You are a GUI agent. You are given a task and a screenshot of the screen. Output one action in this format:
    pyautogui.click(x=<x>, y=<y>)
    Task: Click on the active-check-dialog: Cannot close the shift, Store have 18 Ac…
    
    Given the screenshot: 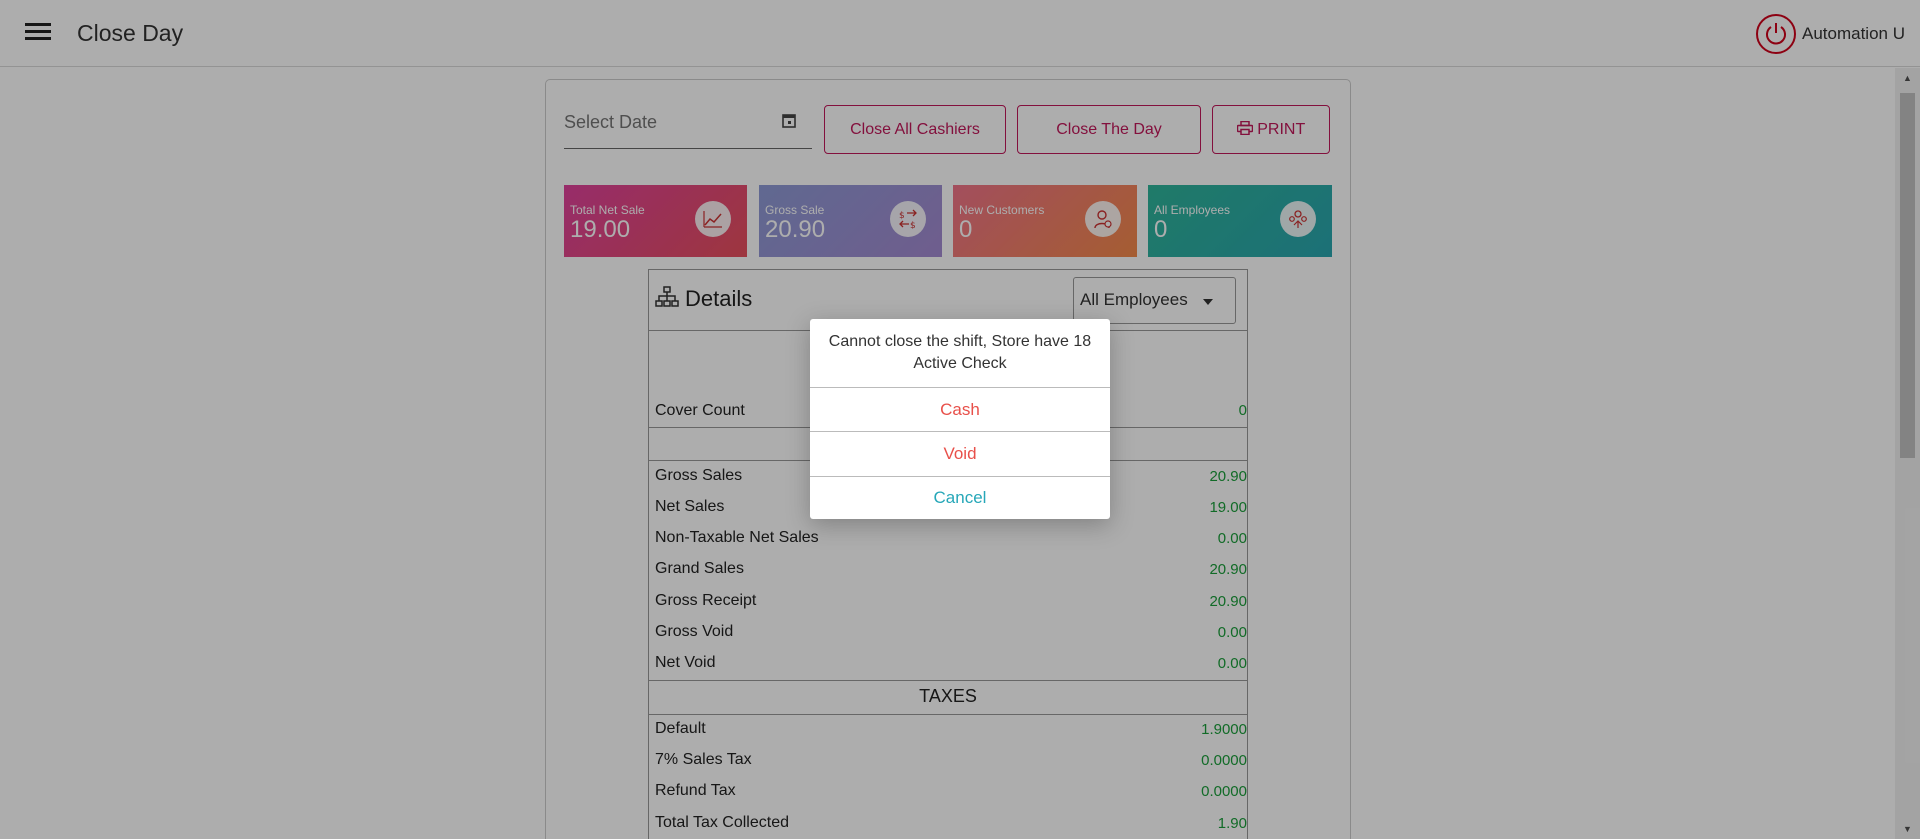 What is the action you would take?
    pyautogui.click(x=960, y=419)
    